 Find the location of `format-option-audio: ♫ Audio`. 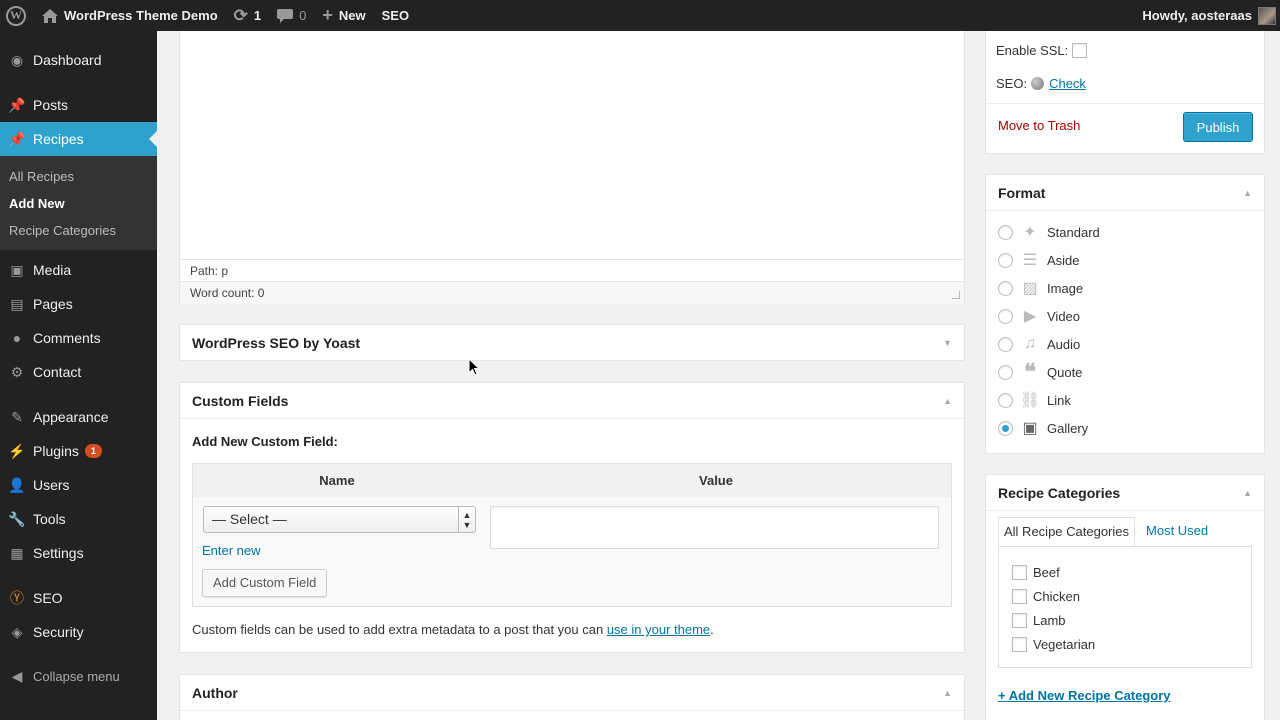

format-option-audio: ♫ Audio is located at coordinates (1039, 344).